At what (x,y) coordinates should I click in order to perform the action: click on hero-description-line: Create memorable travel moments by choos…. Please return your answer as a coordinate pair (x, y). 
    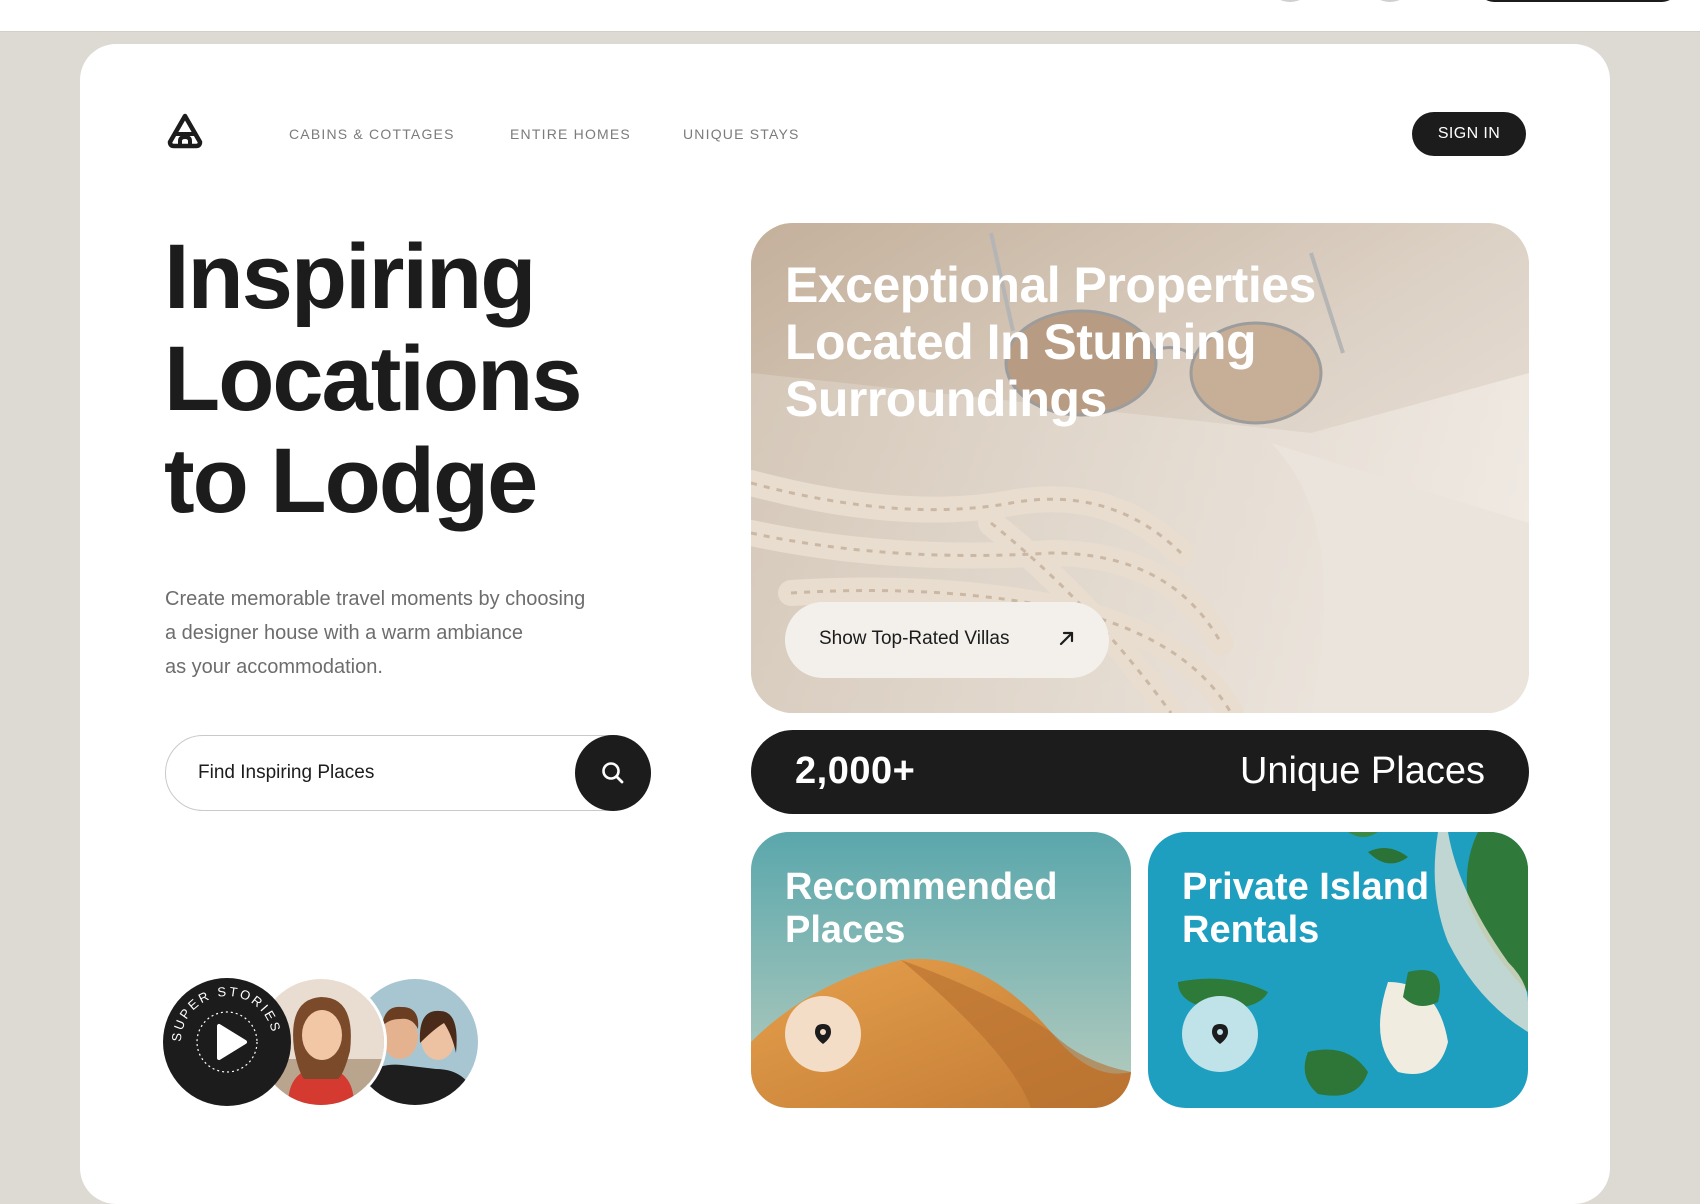
    Looking at the image, I should click on (375, 599).